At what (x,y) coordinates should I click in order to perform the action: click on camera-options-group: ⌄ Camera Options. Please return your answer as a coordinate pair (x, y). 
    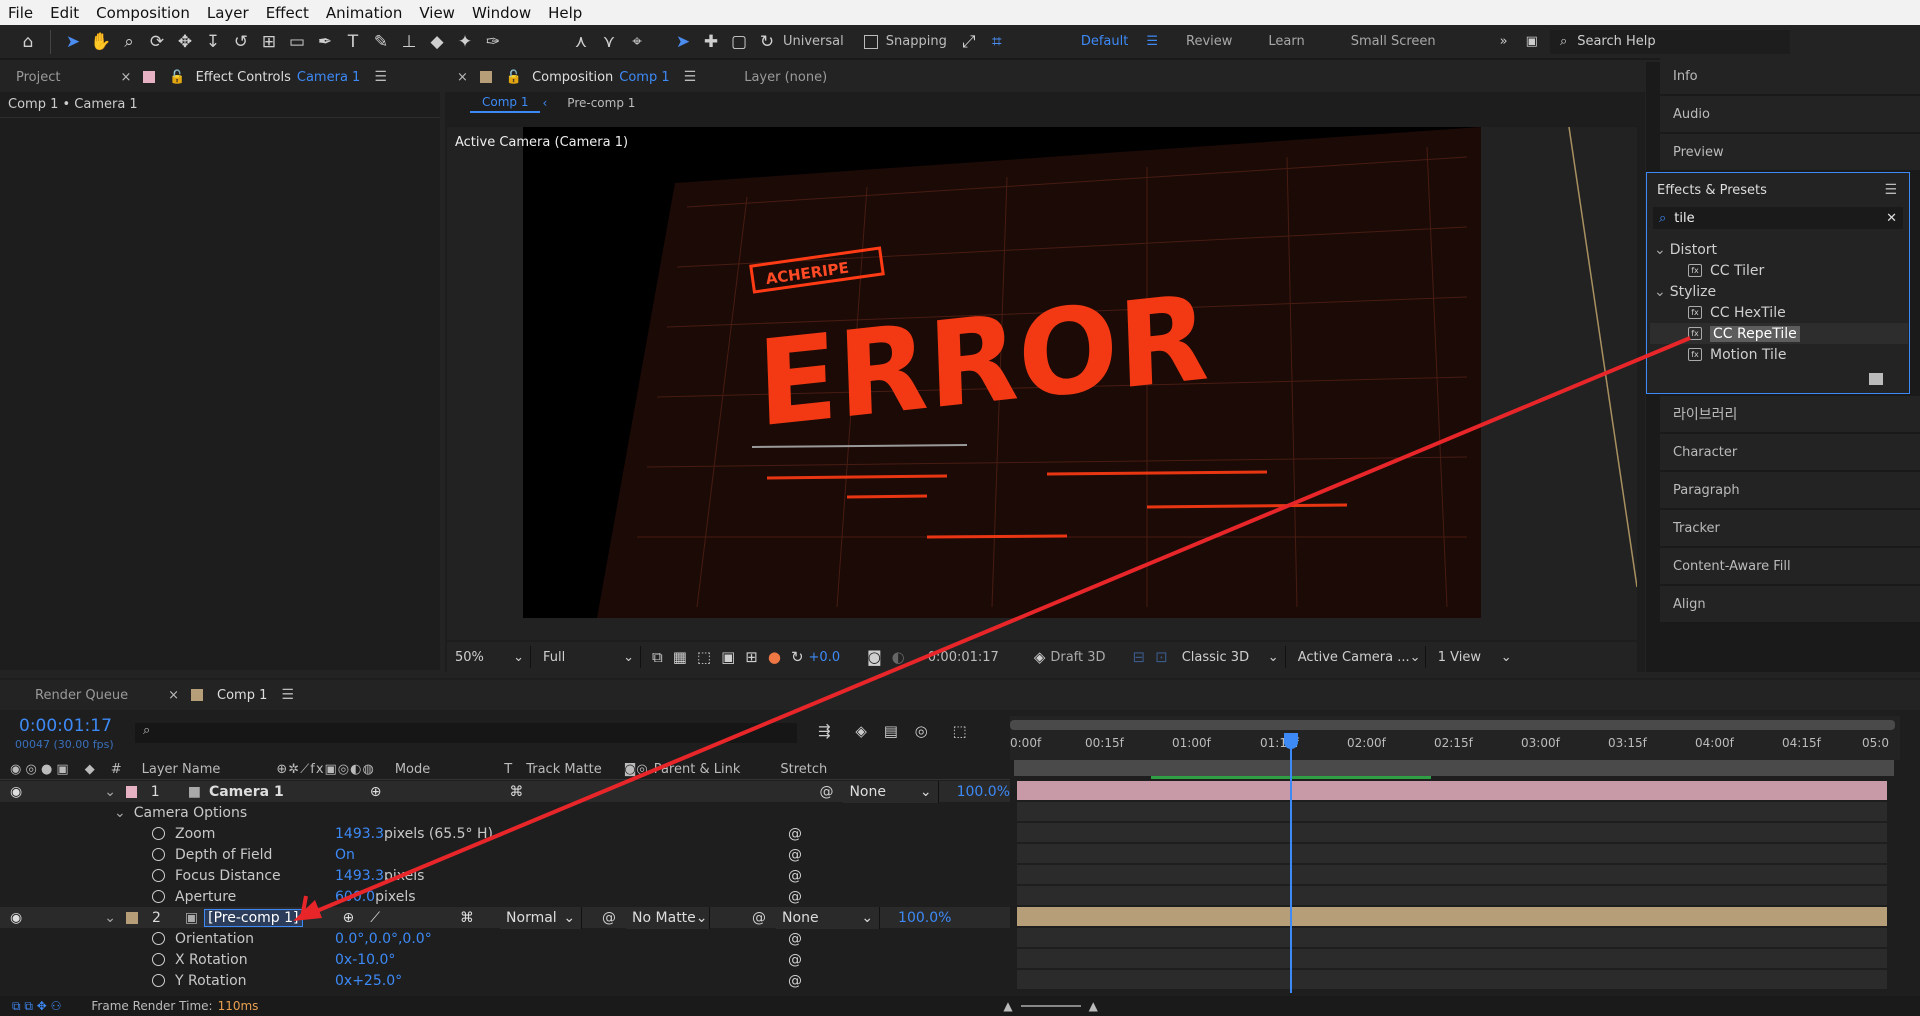
    Looking at the image, I should click on (505, 812).